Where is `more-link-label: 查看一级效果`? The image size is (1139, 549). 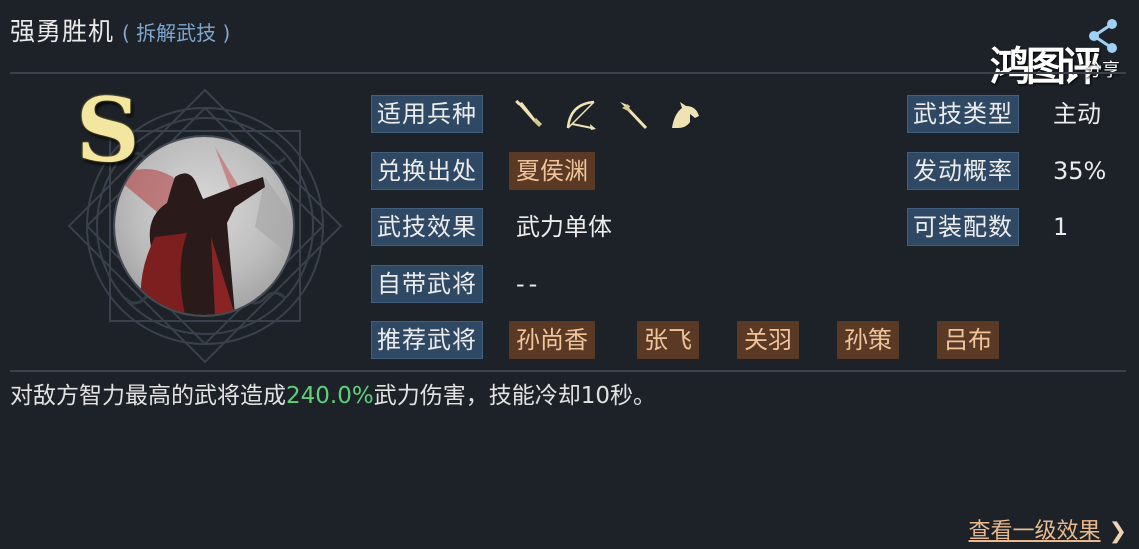 more-link-label: 查看一级效果 is located at coordinates (1034, 531).